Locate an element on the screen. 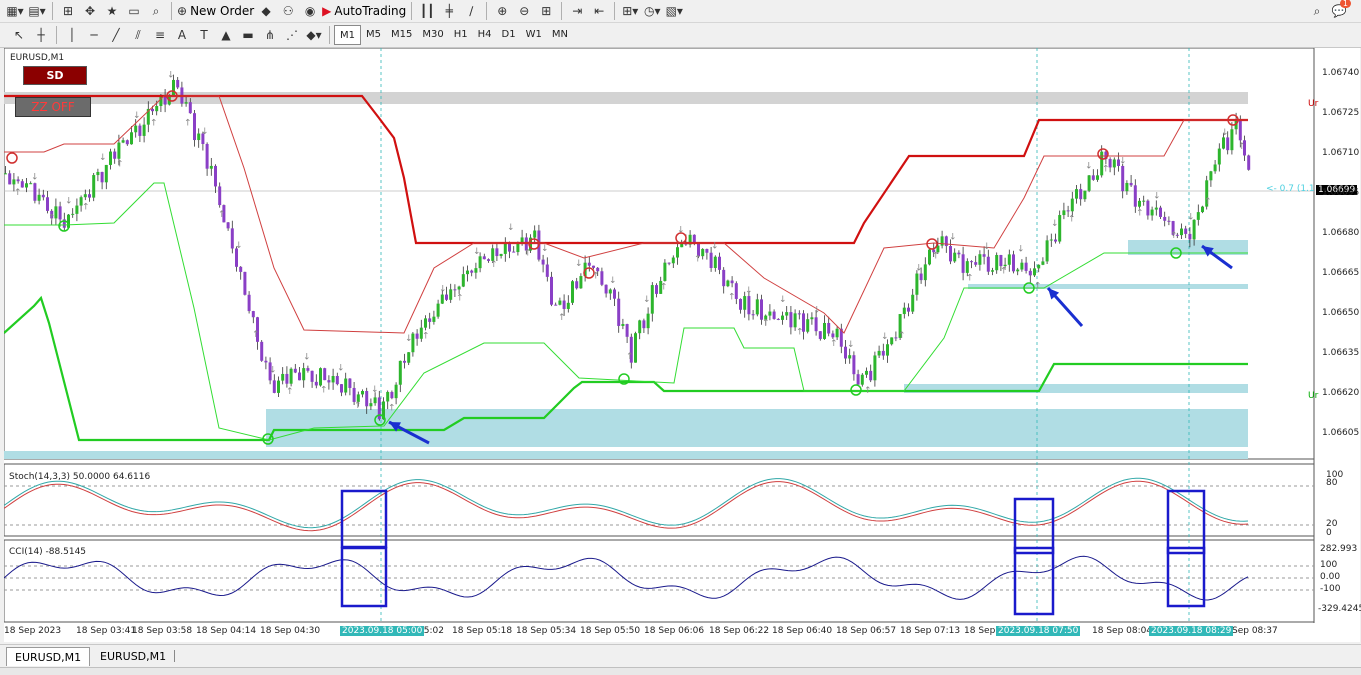 The height and width of the screenshot is (675, 1361). zoom-in-icon: ⊕ is located at coordinates (502, 11).